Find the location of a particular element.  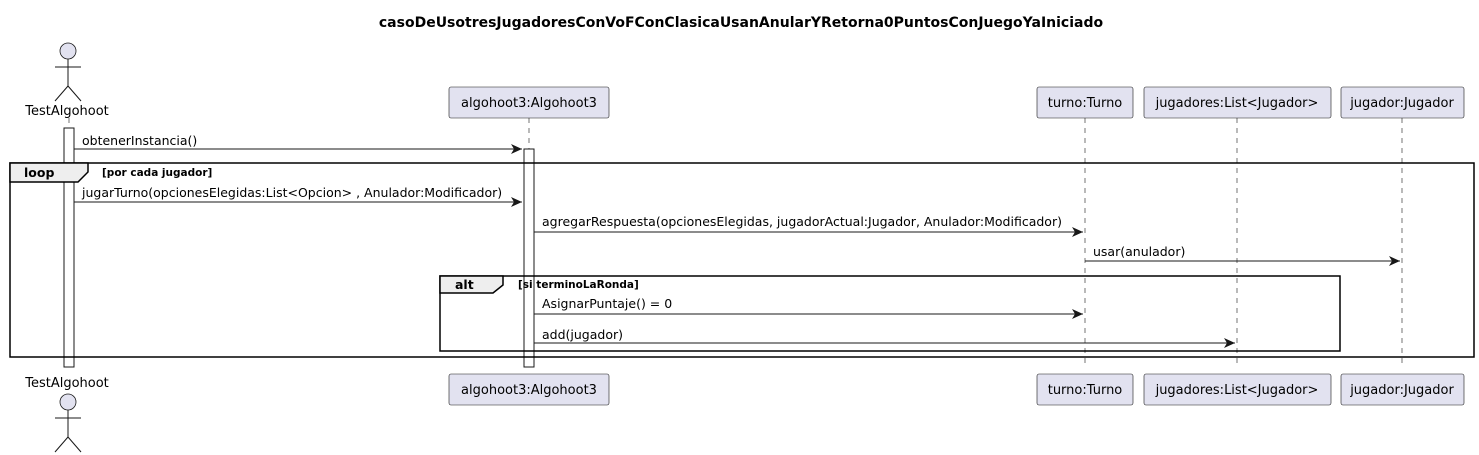

message-asignar-puntaje: AsignarPuntaje() = 0 is located at coordinates (808, 307).